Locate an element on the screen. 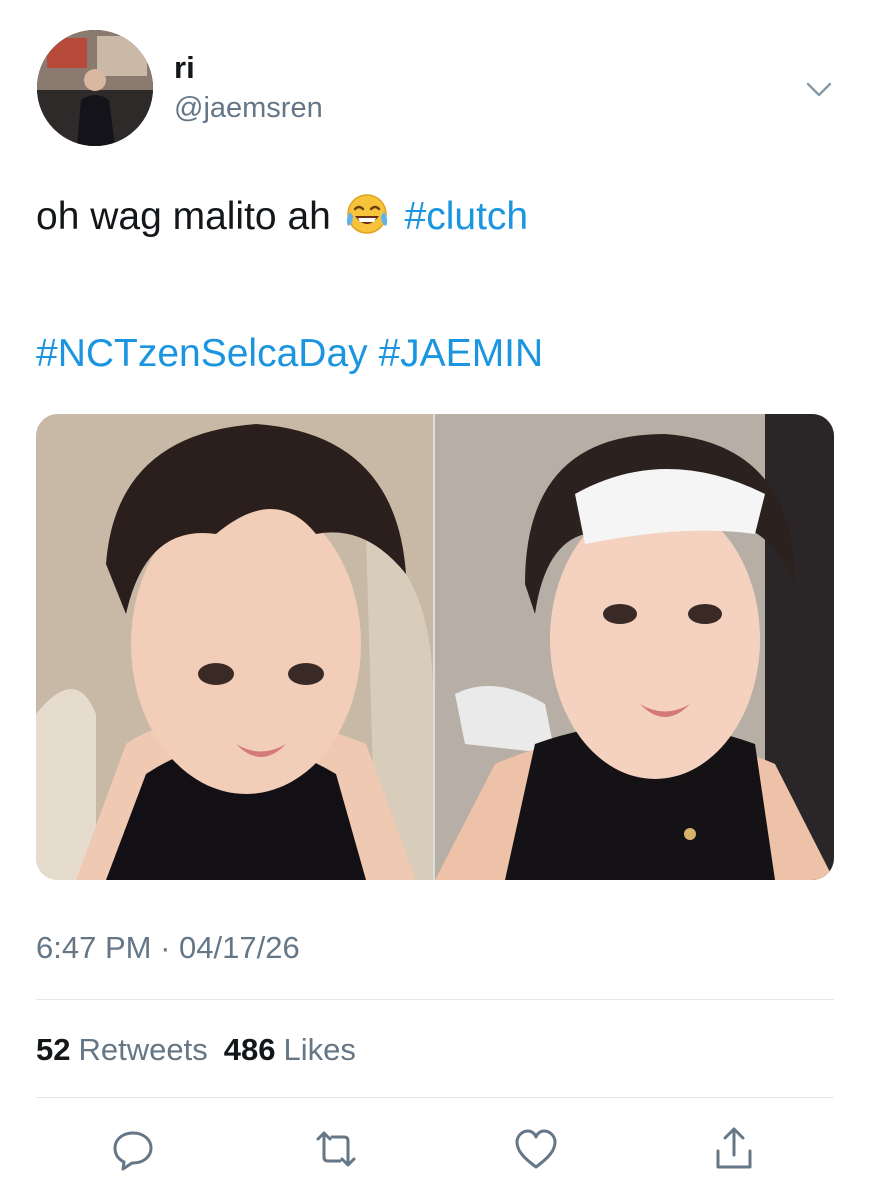 The image size is (869, 1200). share-icon is located at coordinates (734, 1149).